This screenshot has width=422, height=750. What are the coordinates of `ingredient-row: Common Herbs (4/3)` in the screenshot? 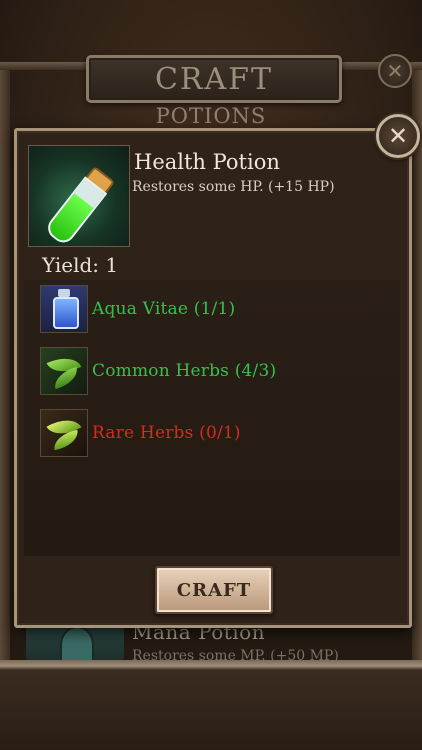 It's located at (210, 371).